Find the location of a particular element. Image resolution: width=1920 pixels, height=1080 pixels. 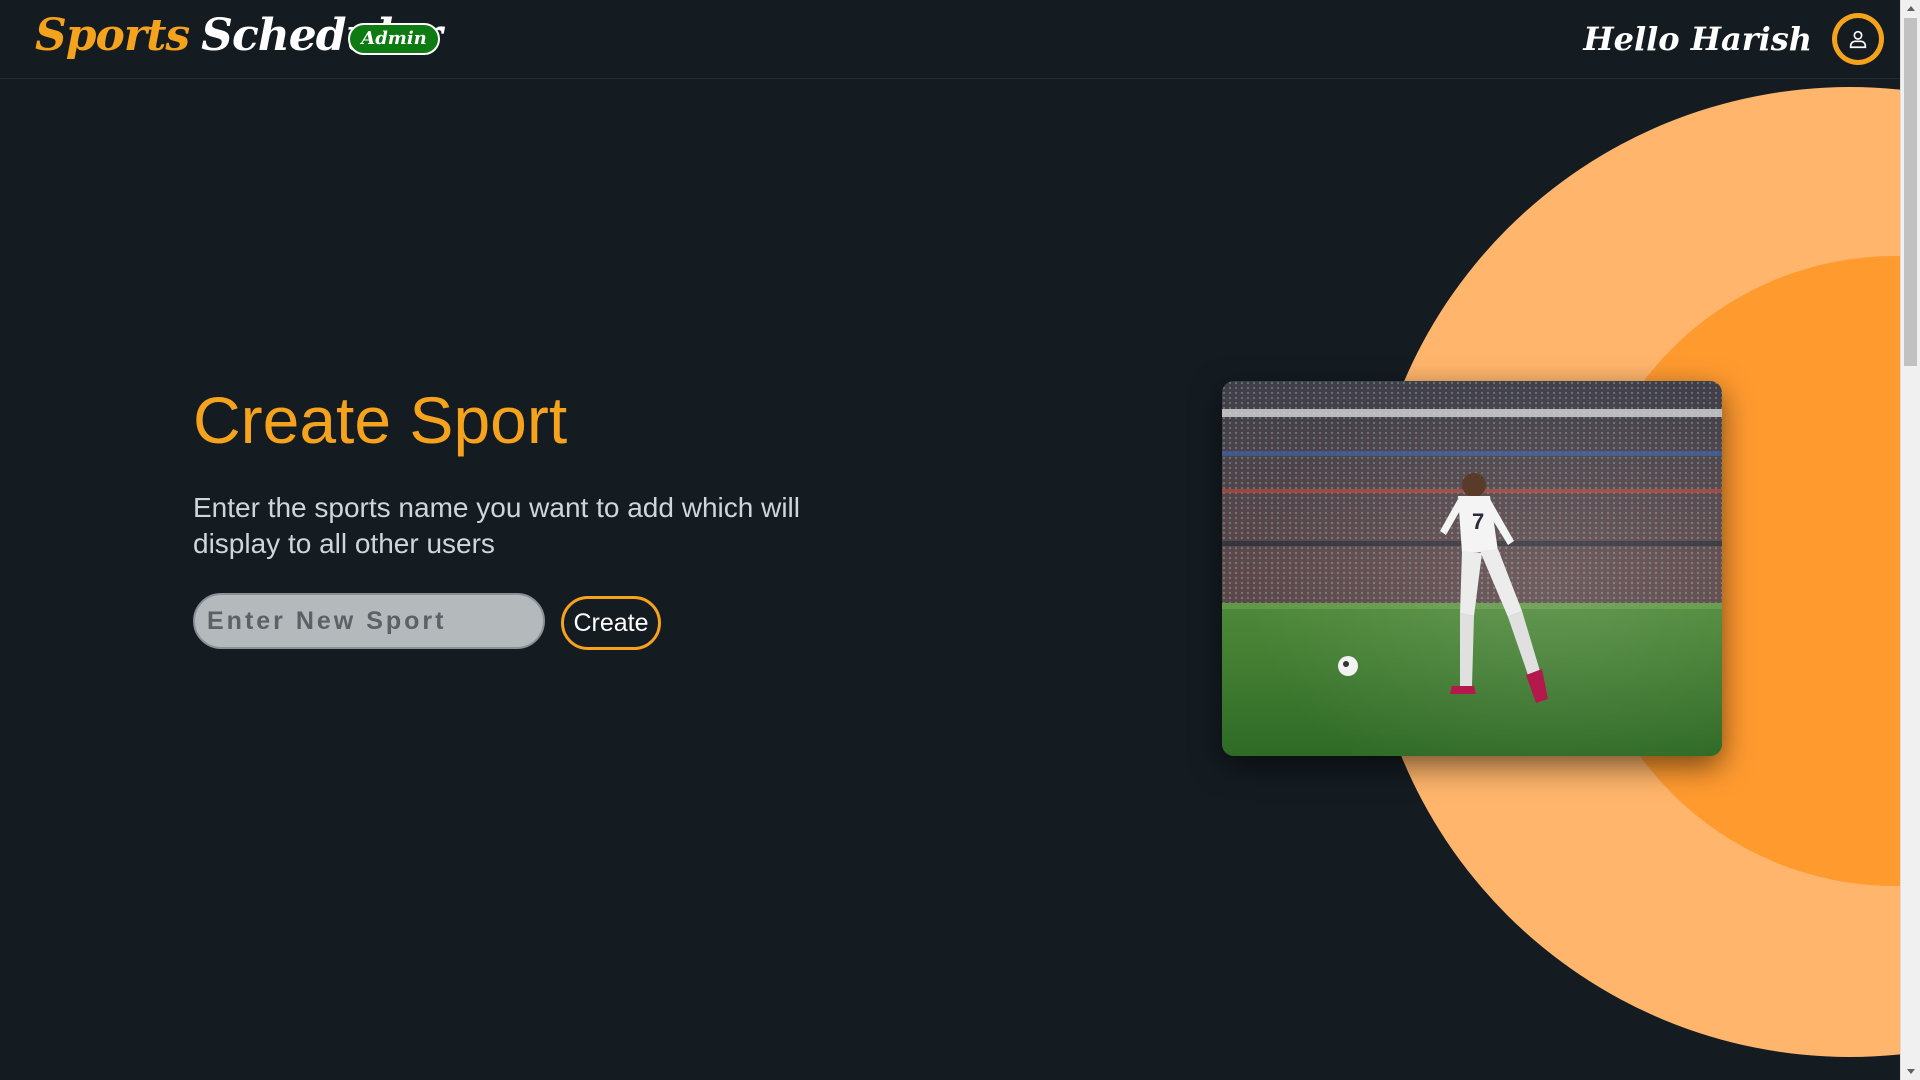

user-greeting: Hello Harish is located at coordinates (1697, 39).